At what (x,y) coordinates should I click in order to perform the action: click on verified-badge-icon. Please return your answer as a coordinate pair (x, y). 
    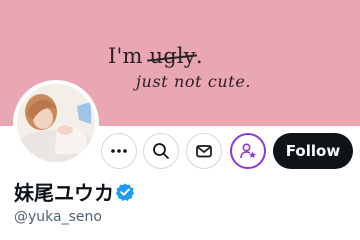
    Looking at the image, I should click on (125, 192).